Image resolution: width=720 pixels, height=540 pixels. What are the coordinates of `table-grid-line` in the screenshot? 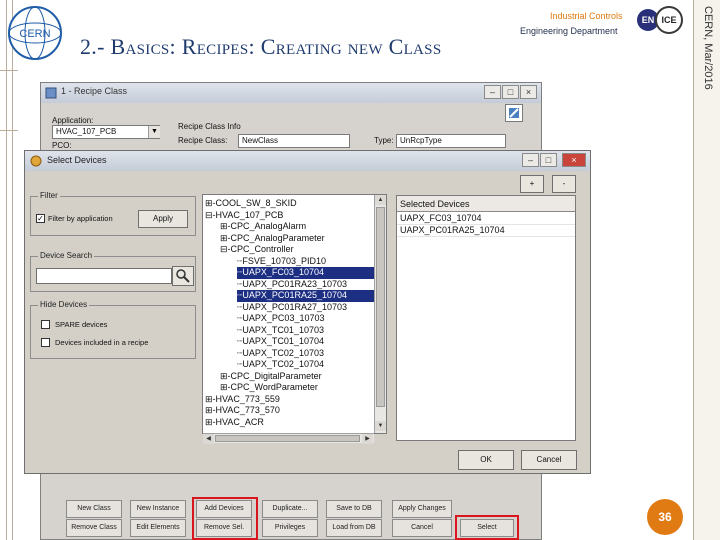 It's located at (486, 236).